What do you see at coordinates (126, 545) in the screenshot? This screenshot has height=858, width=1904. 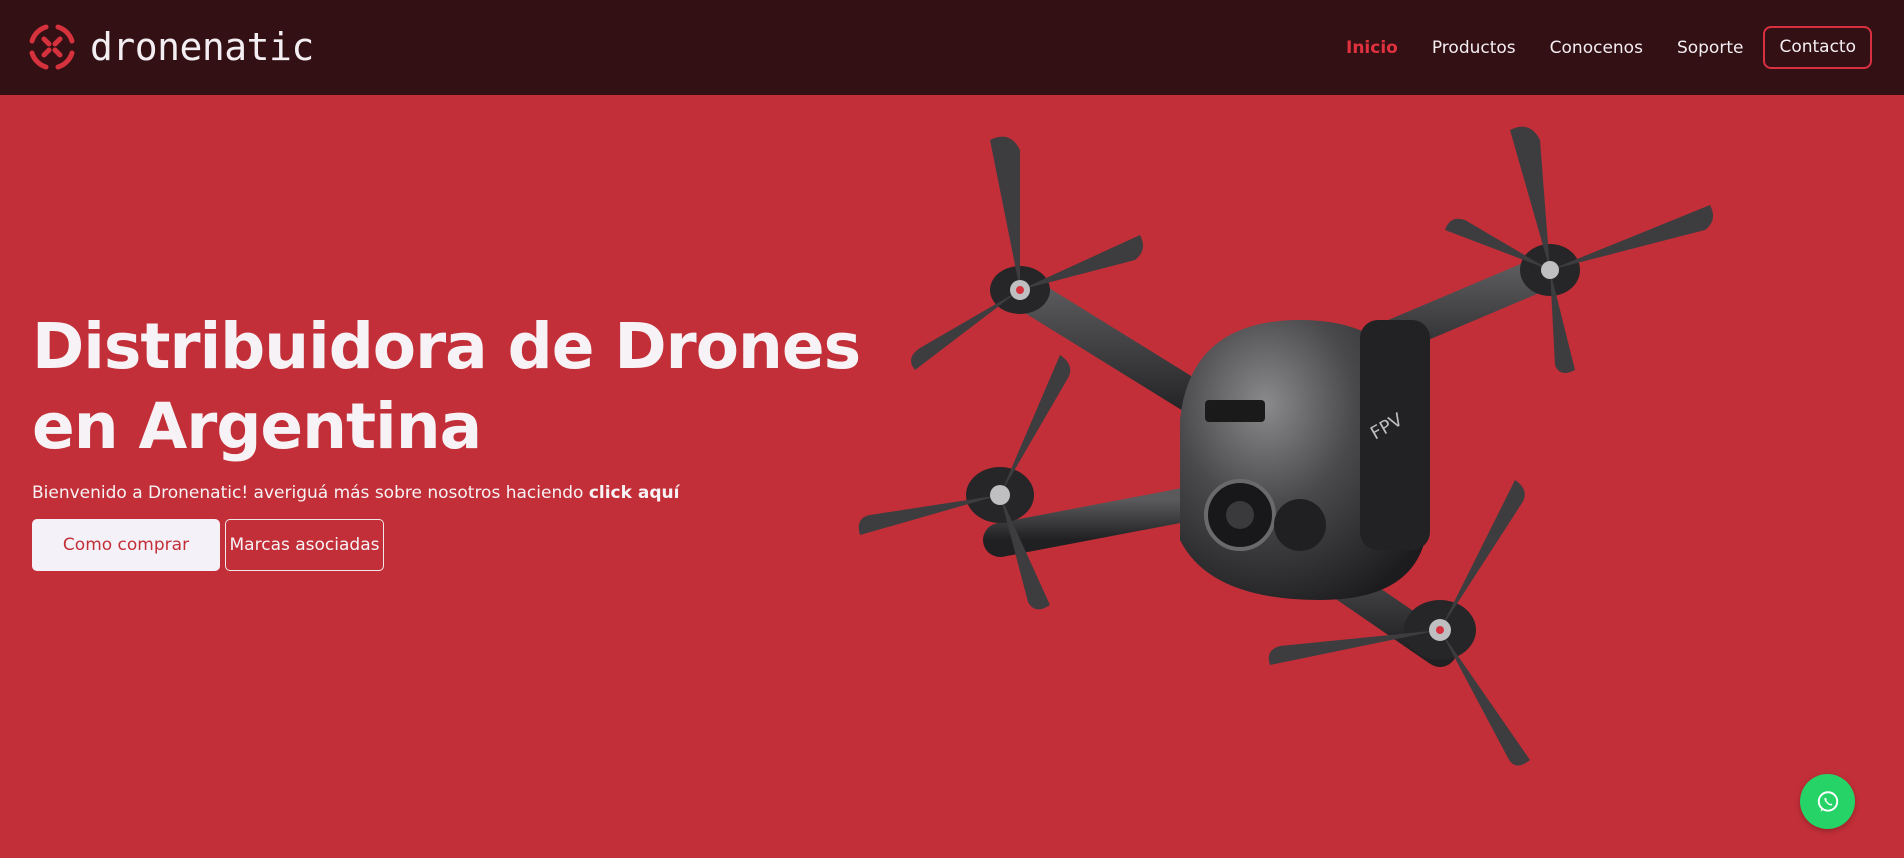 I see `como-comprar-button: Como comprar` at bounding box center [126, 545].